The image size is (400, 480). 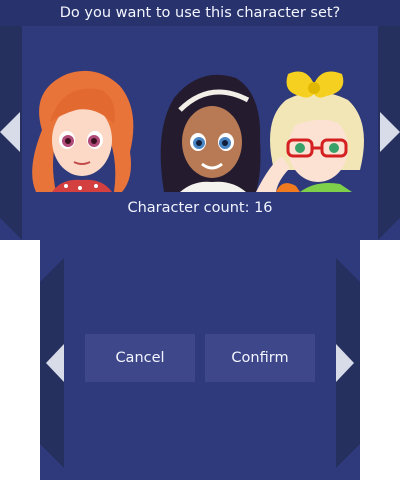 I want to click on character-count: Character count: 16, so click(x=200, y=208).